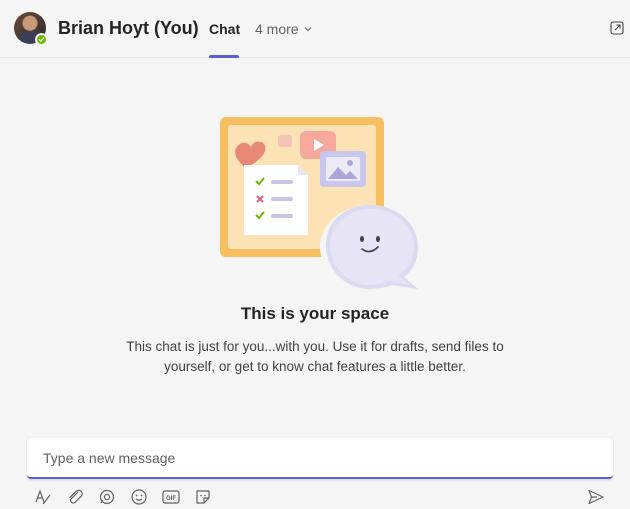  What do you see at coordinates (277, 29) in the screenshot?
I see `more-tabs-label: 4 more` at bounding box center [277, 29].